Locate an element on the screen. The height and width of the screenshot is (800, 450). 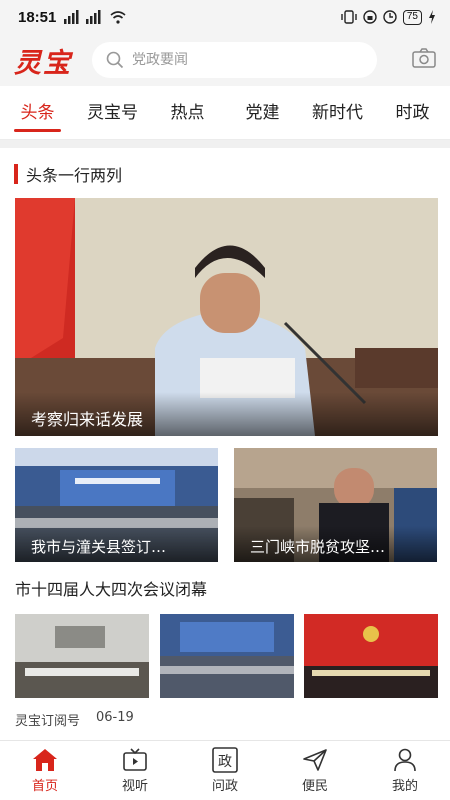
tab-party-building: 党建 is located at coordinates (262, 113).